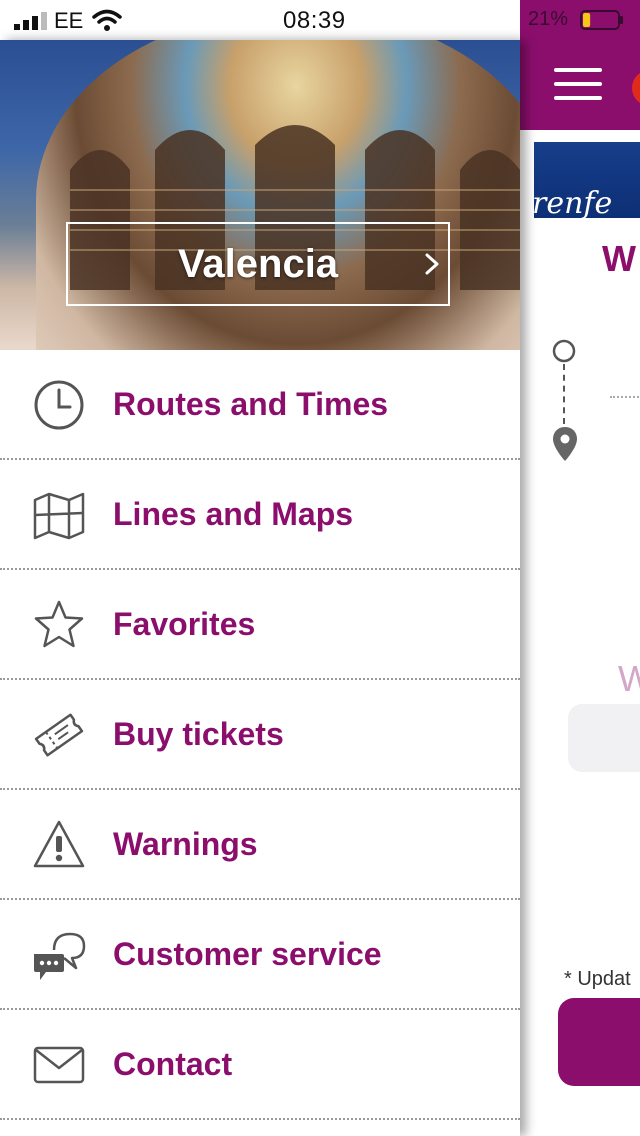  Describe the element at coordinates (625, 397) in the screenshot. I see `divider` at that location.